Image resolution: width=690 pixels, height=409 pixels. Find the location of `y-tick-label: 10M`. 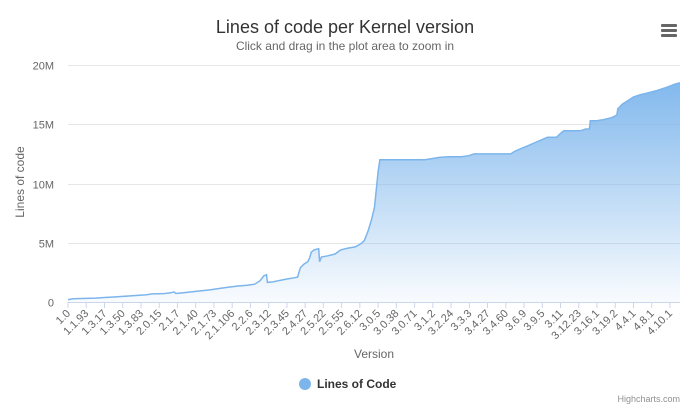

y-tick-label: 10M is located at coordinates (43, 186).